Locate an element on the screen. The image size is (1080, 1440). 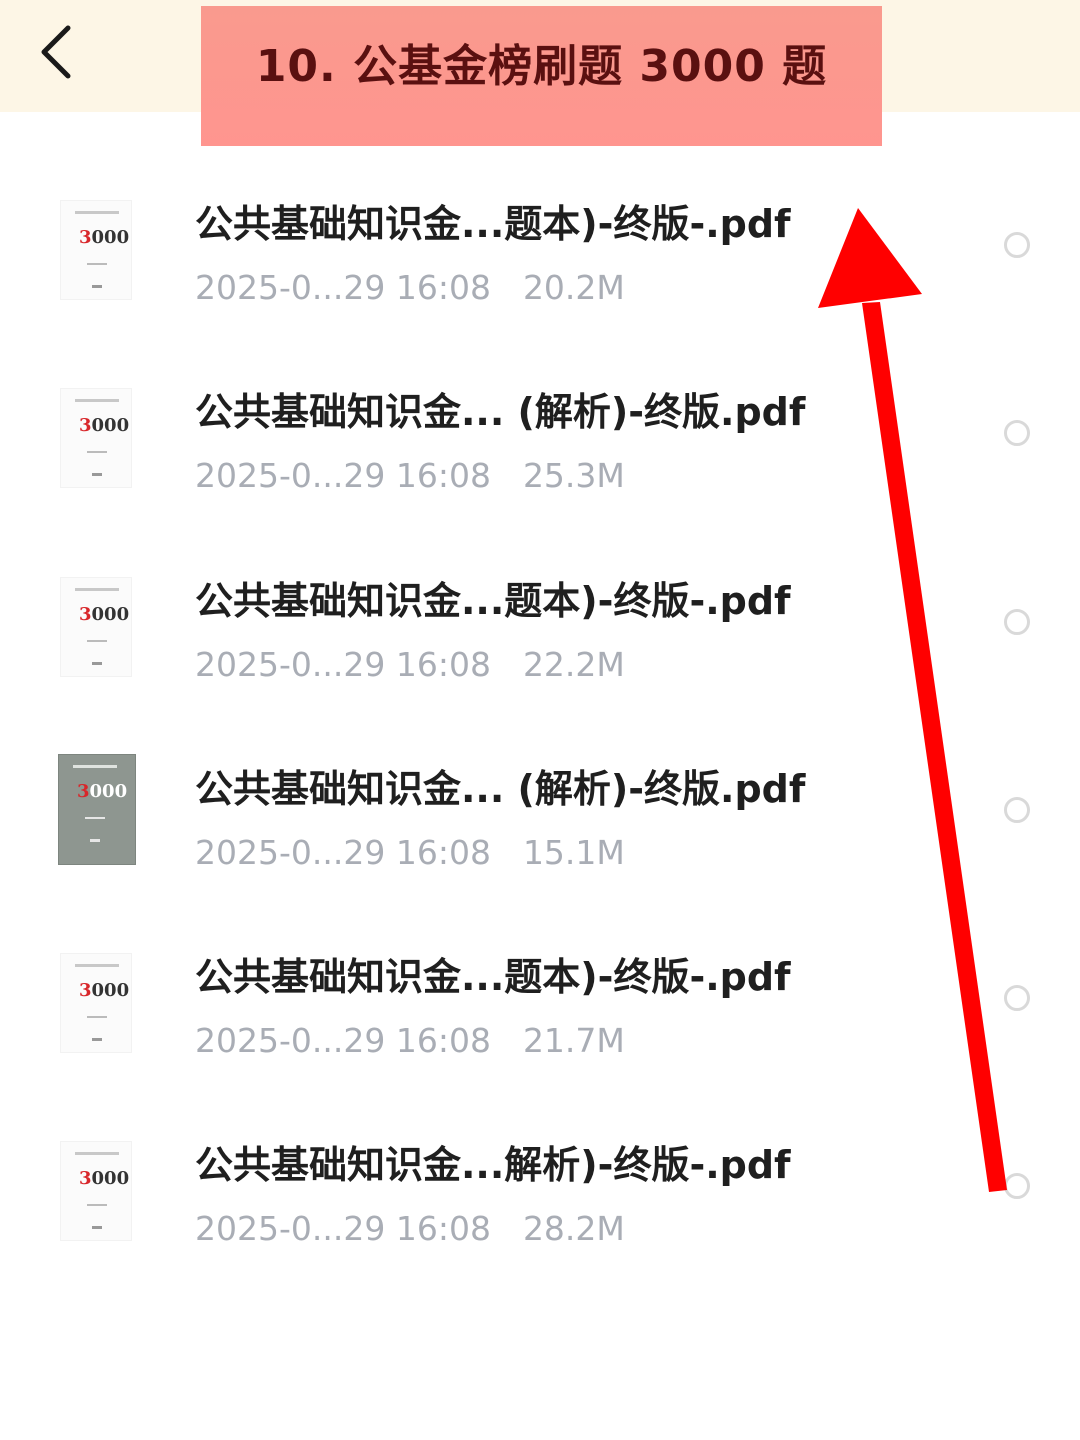
file-meta: 2025-0...29 16:08 25.3M is located at coordinates (410, 475).